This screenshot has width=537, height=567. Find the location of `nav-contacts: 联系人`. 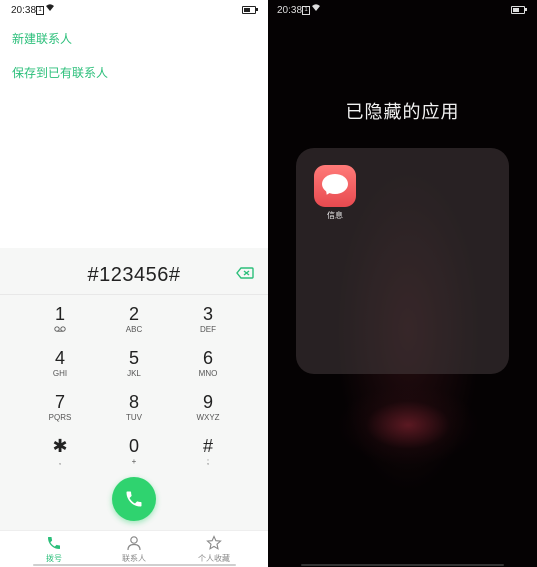

nav-contacts: 联系人 is located at coordinates (134, 549).